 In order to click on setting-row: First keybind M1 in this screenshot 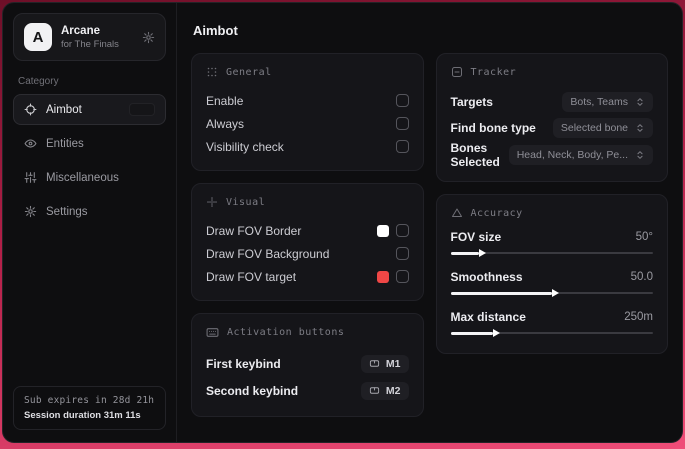, I will do `click(307, 363)`.